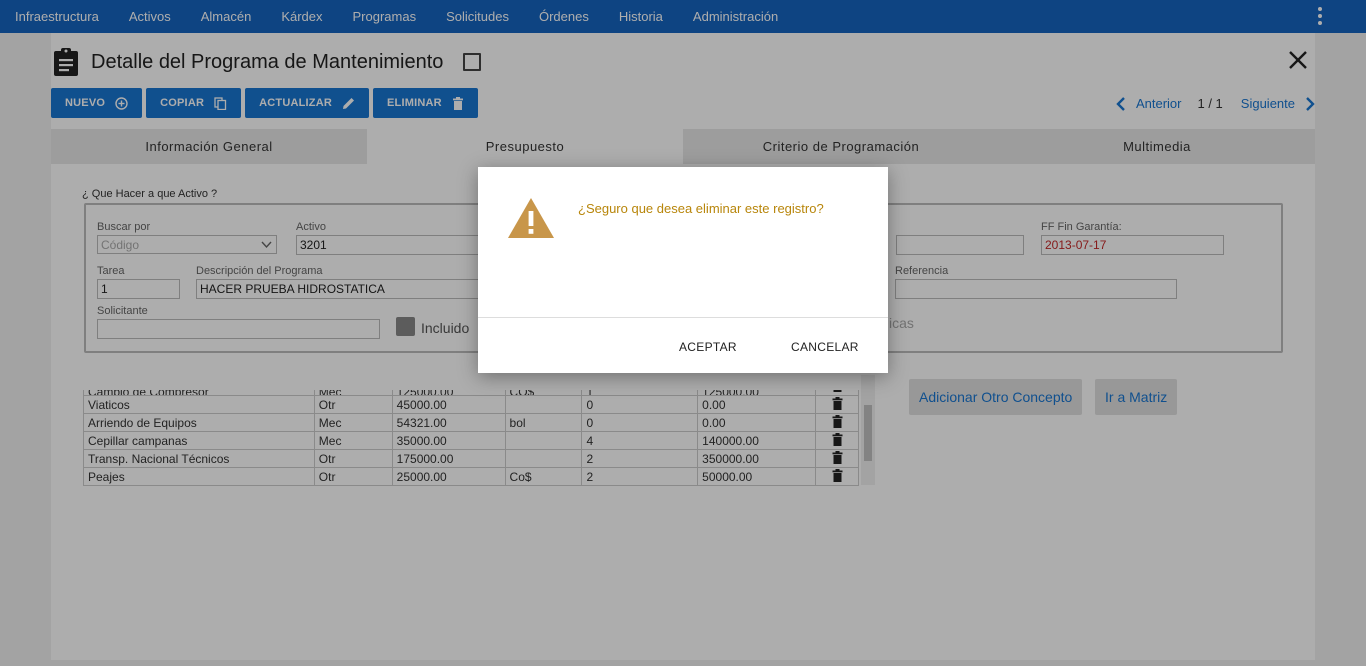 The width and height of the screenshot is (1366, 666). What do you see at coordinates (825, 347) in the screenshot?
I see `cancelar-button: CANCELAR` at bounding box center [825, 347].